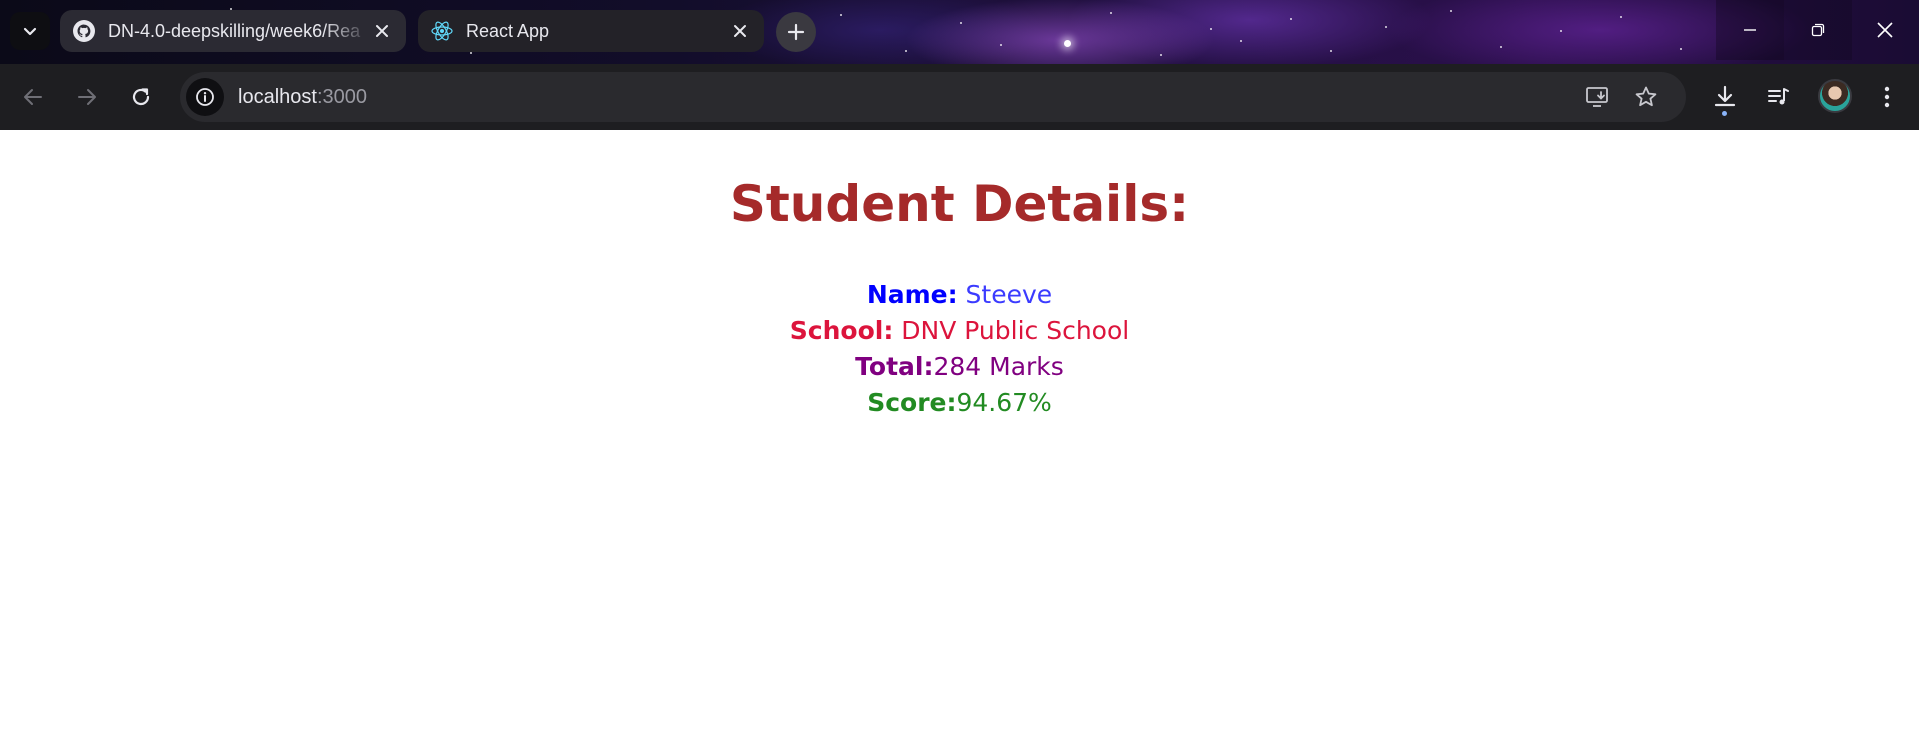 Image resolution: width=1919 pixels, height=747 pixels. Describe the element at coordinates (912, 402) in the screenshot. I see `score-label: Score:` at that location.